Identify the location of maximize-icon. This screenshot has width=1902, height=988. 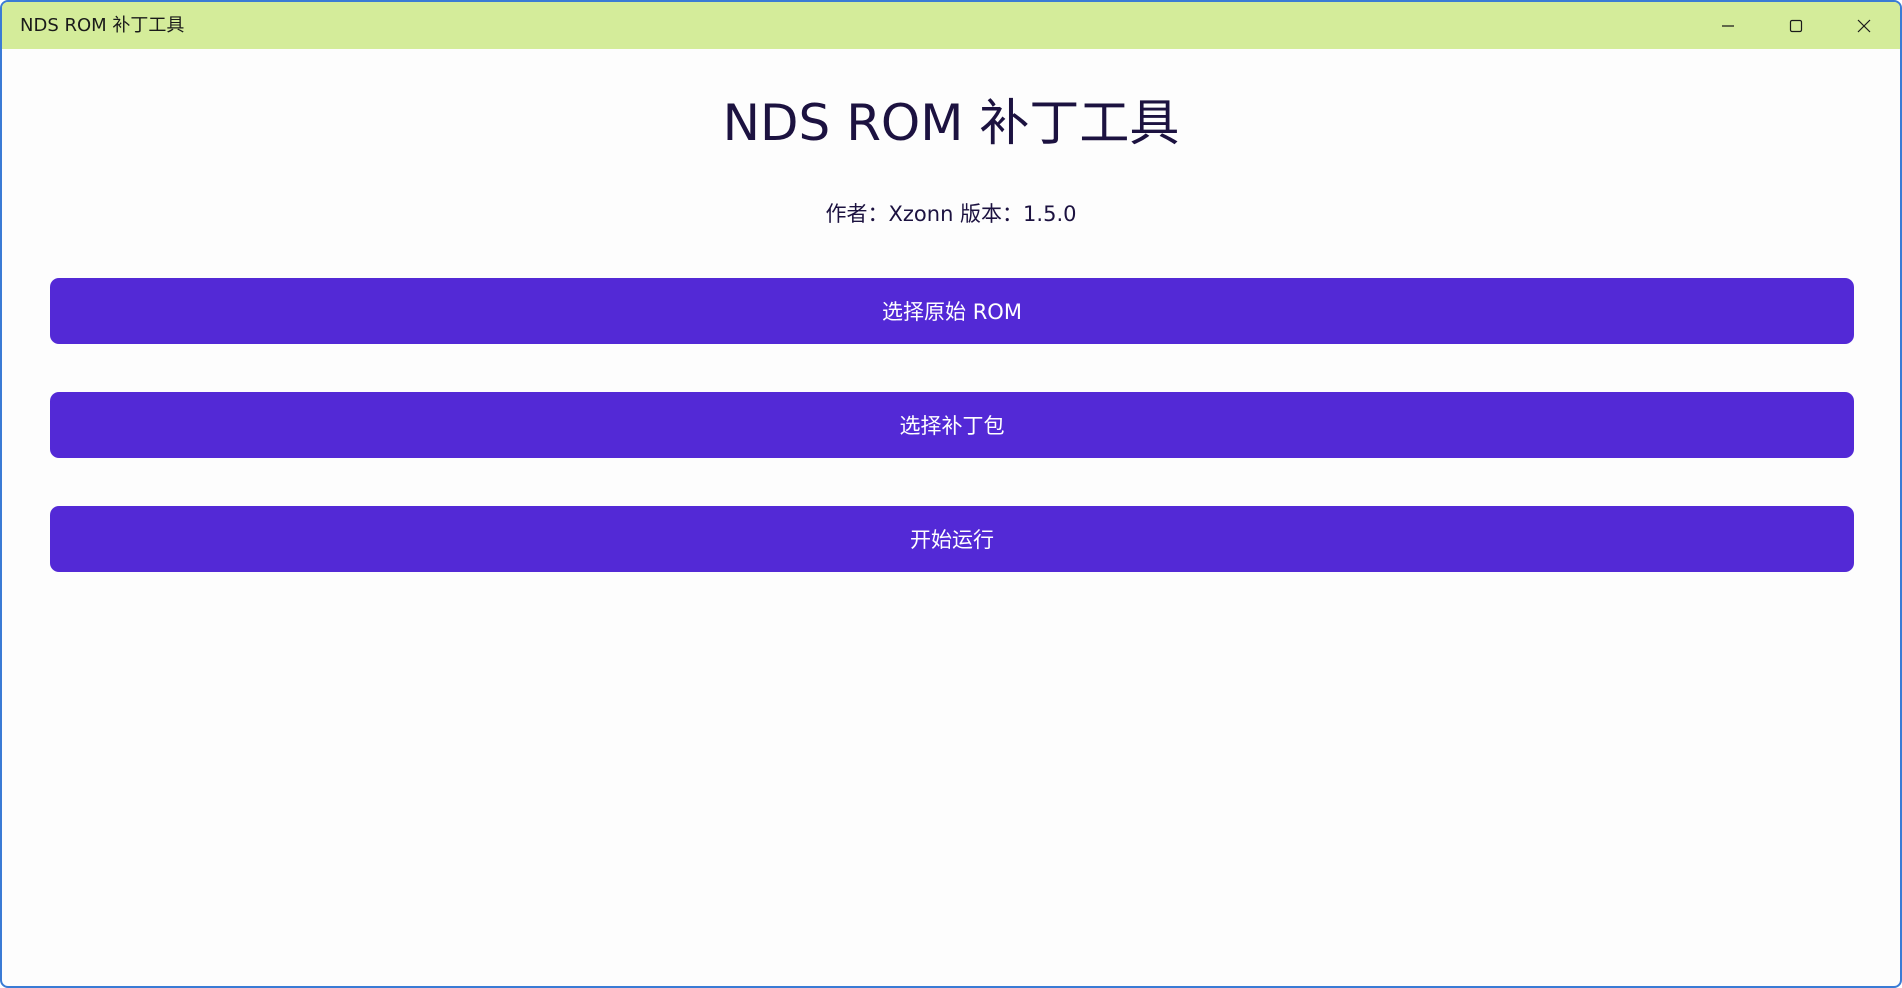
(1796, 26).